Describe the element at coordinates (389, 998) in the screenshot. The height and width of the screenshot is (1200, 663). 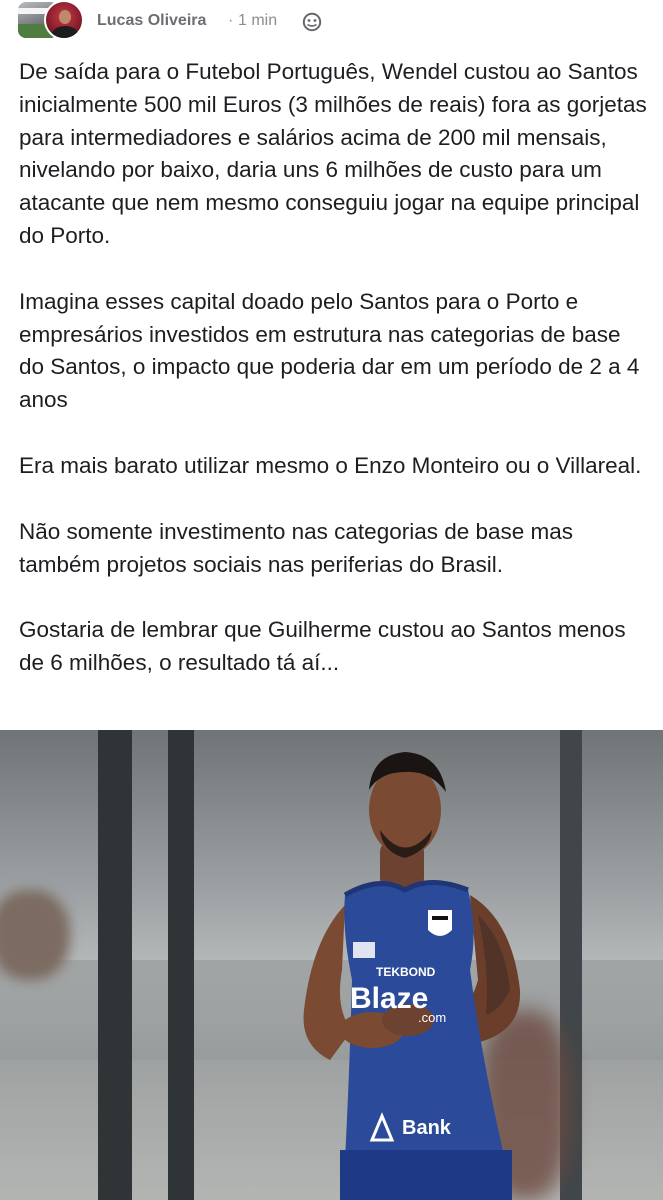
I see `main-sponsor: Blaze` at that location.